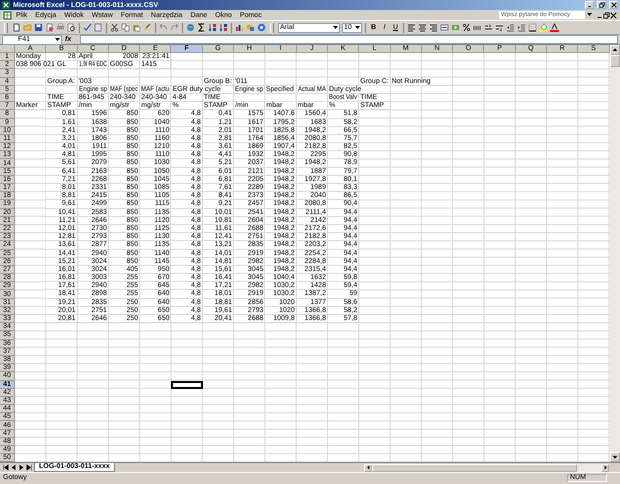  What do you see at coordinates (261, 27) in the screenshot?
I see `help-icon` at bounding box center [261, 27].